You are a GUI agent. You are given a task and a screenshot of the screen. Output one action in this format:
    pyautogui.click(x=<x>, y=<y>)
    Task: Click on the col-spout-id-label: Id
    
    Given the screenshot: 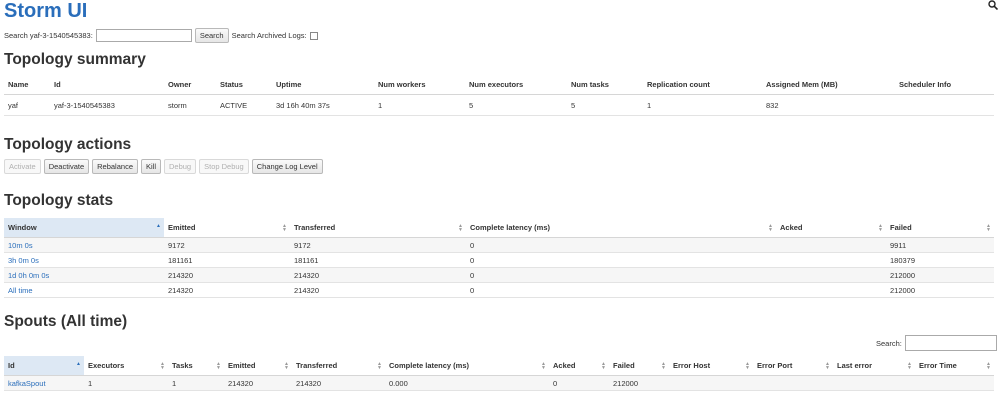 What is the action you would take?
    pyautogui.click(x=11, y=365)
    